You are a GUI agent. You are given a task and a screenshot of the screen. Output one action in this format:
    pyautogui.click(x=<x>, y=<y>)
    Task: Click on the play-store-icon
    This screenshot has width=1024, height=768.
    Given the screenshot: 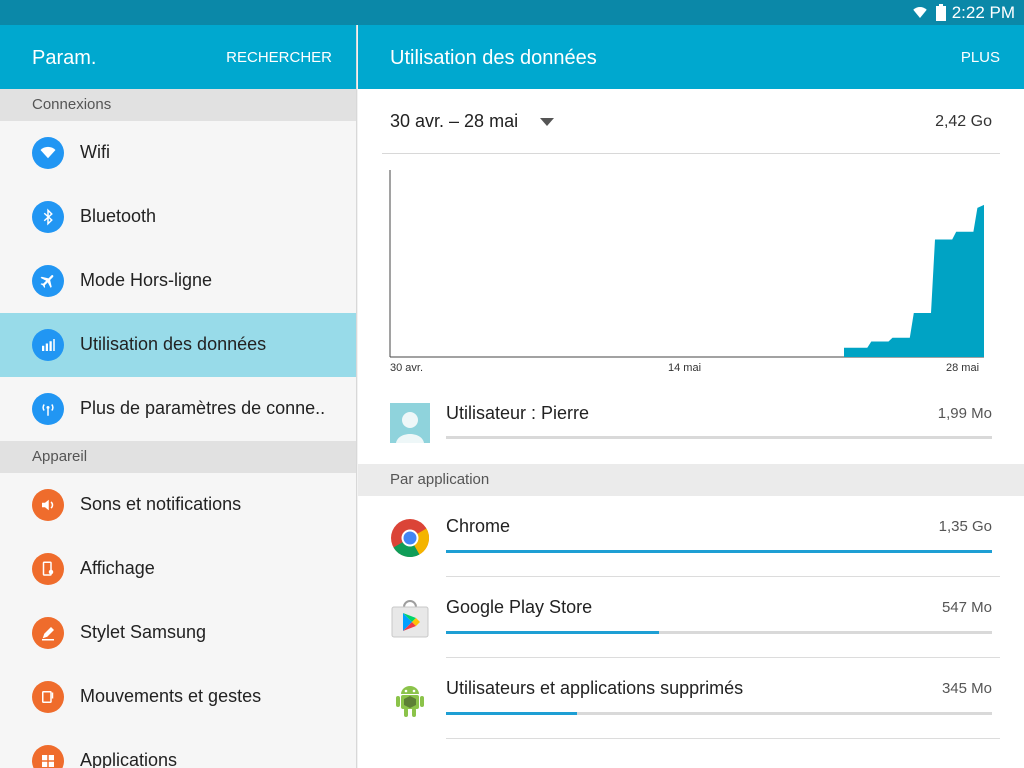 What is the action you would take?
    pyautogui.click(x=410, y=619)
    